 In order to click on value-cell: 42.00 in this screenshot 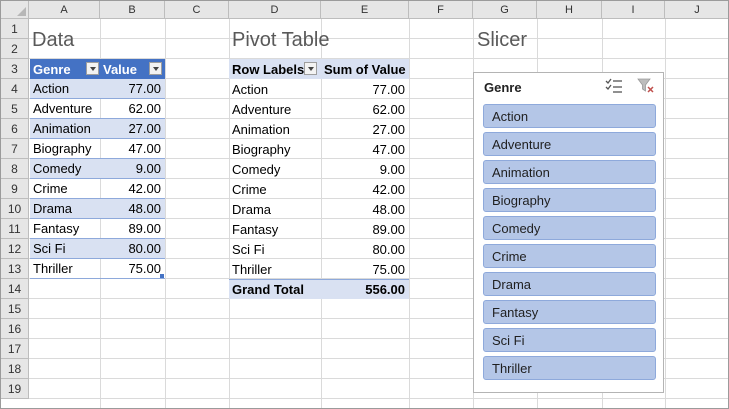, I will do `click(132, 189)`.